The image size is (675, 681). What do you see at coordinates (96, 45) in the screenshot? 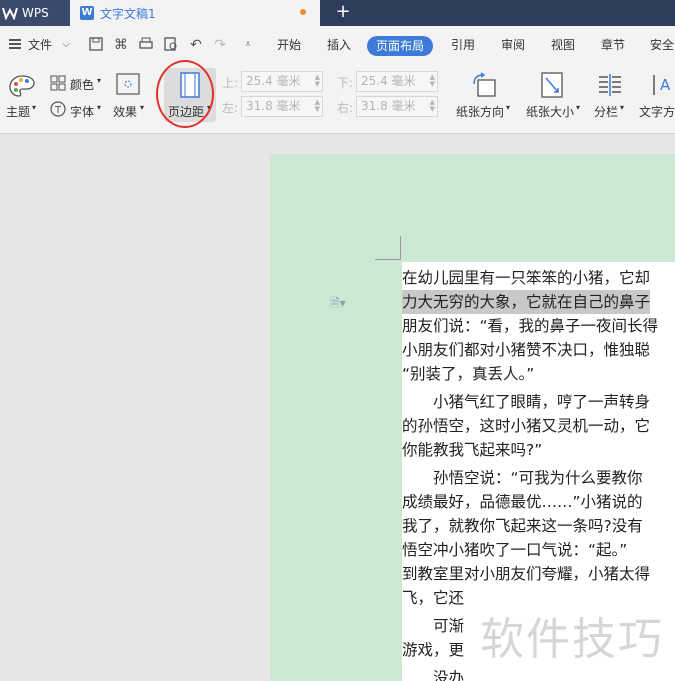
I see `save-icon` at bounding box center [96, 45].